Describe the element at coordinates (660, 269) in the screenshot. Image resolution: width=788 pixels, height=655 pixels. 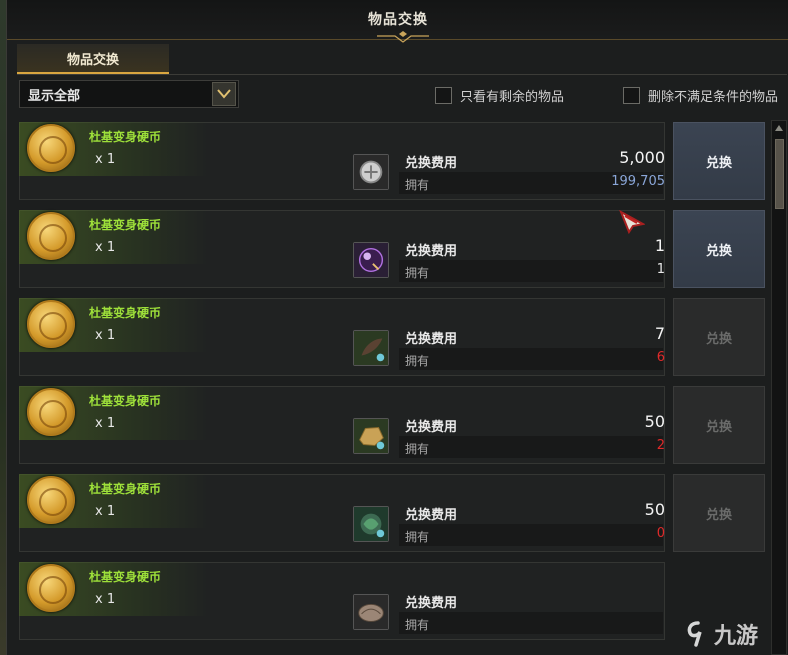
I see `owned-value: 1` at that location.